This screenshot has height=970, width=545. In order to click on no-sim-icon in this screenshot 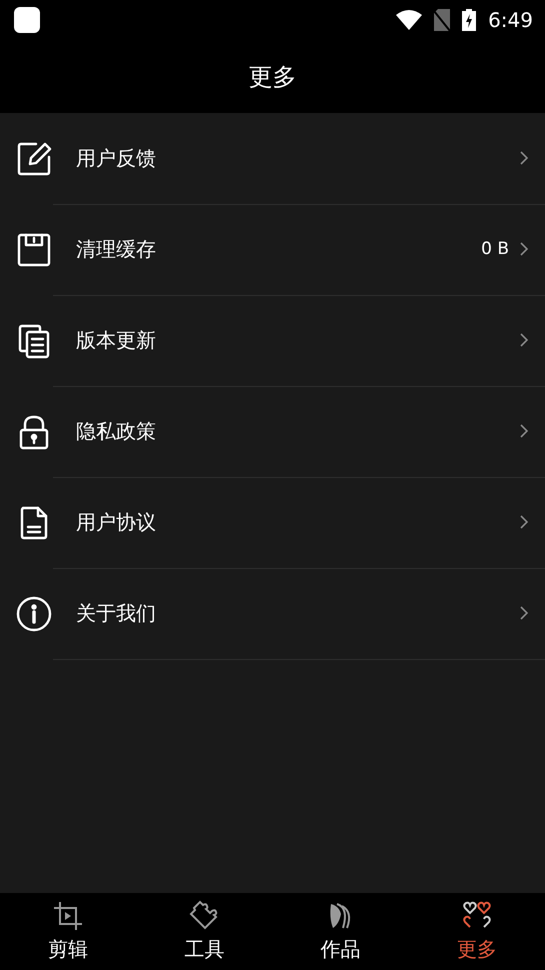, I will do `click(442, 20)`.